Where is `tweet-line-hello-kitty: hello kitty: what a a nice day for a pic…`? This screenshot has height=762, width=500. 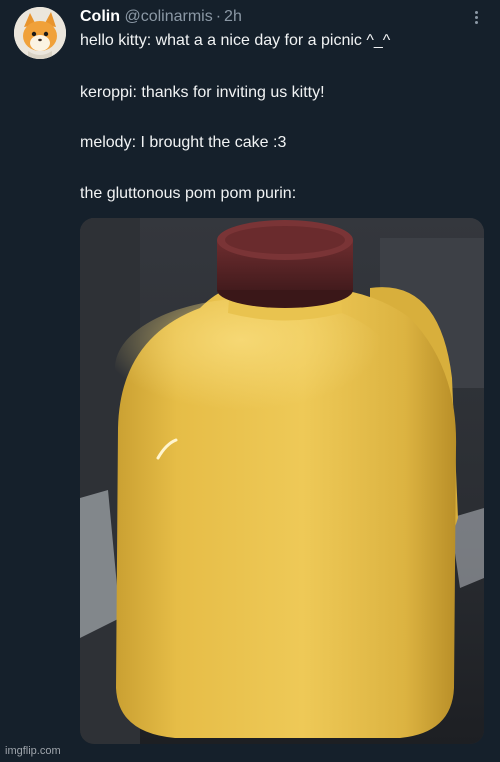
tweet-line-hello-kitty: hello kitty: what a a nice day for a pic… is located at coordinates (235, 40).